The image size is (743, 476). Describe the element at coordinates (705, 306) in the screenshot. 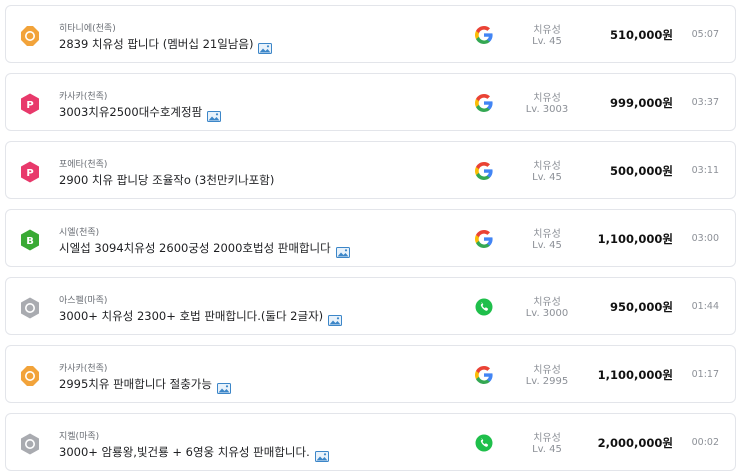

I see `listing-time: 01:44` at that location.